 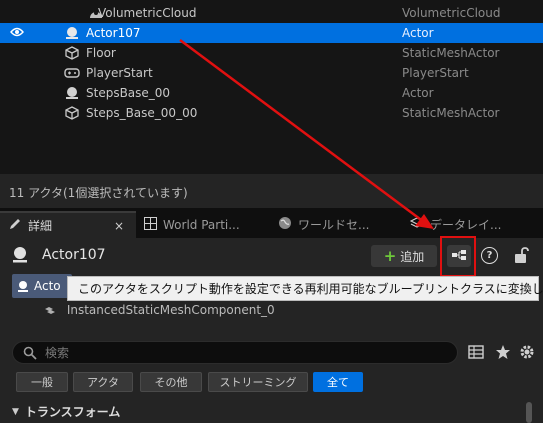 What do you see at coordinates (529, 412) in the screenshot?
I see `scrollbar` at bounding box center [529, 412].